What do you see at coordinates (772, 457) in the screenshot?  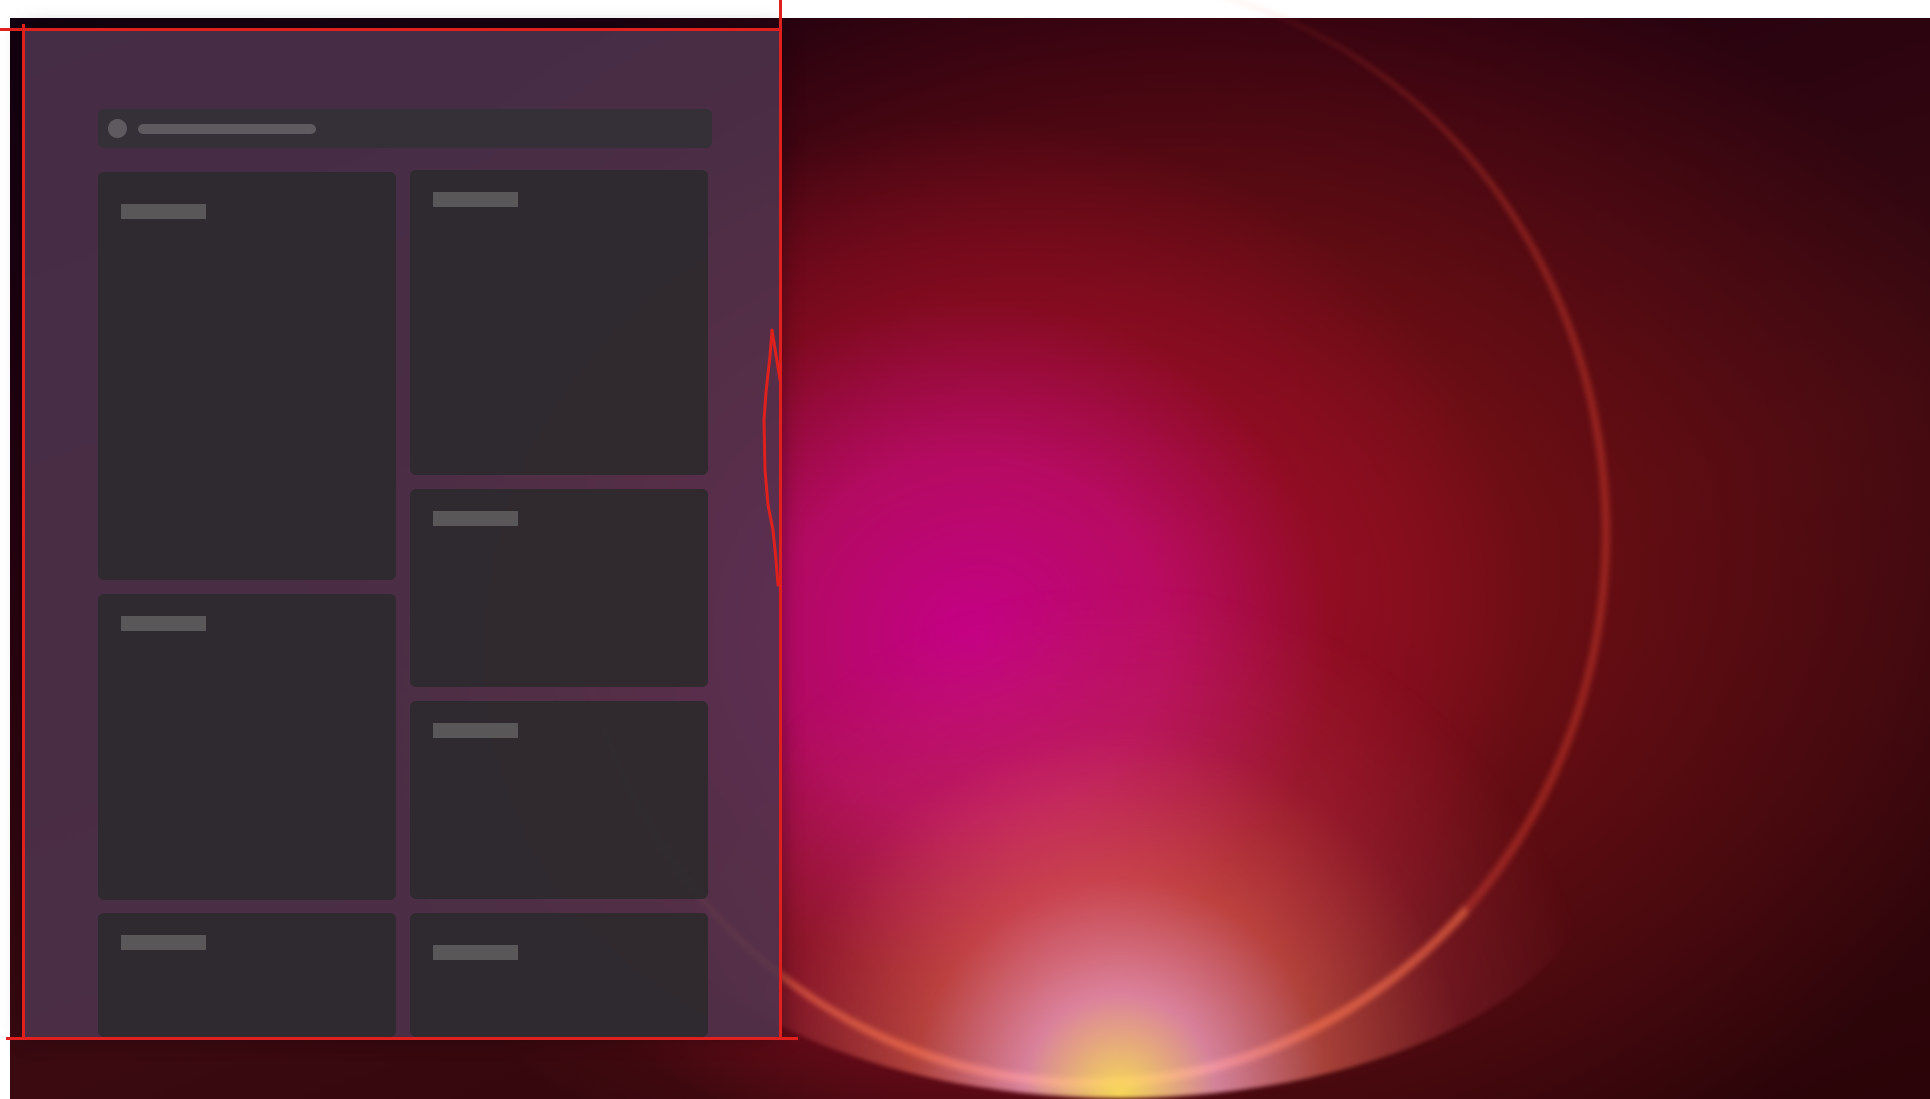 I see `annotation-scribble` at bounding box center [772, 457].